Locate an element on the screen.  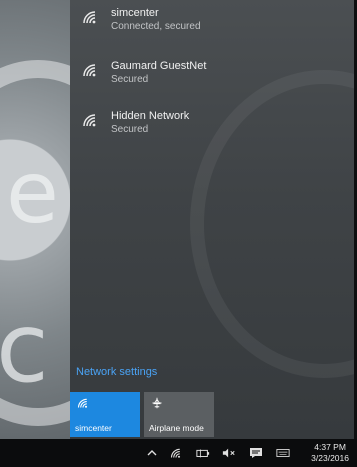
action-center-icon is located at coordinates (256, 453).